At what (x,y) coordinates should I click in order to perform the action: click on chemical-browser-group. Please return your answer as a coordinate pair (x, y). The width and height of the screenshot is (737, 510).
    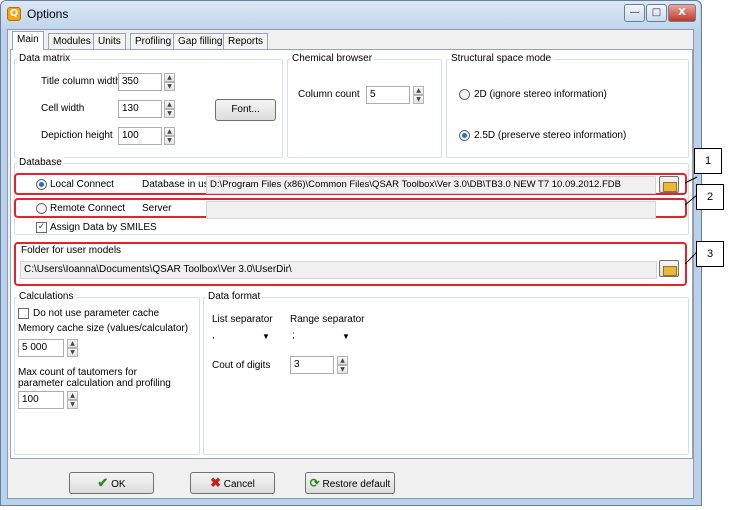
    Looking at the image, I should click on (364, 108).